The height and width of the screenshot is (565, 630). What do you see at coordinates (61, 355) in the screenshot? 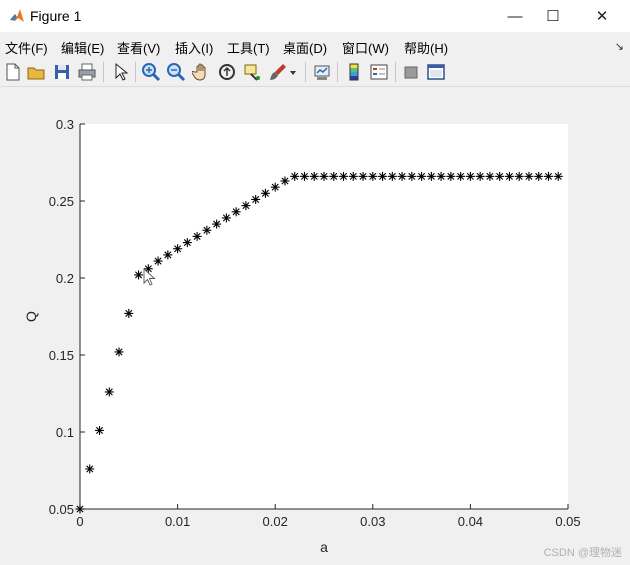
I see `y-tick-label: 0.15` at bounding box center [61, 355].